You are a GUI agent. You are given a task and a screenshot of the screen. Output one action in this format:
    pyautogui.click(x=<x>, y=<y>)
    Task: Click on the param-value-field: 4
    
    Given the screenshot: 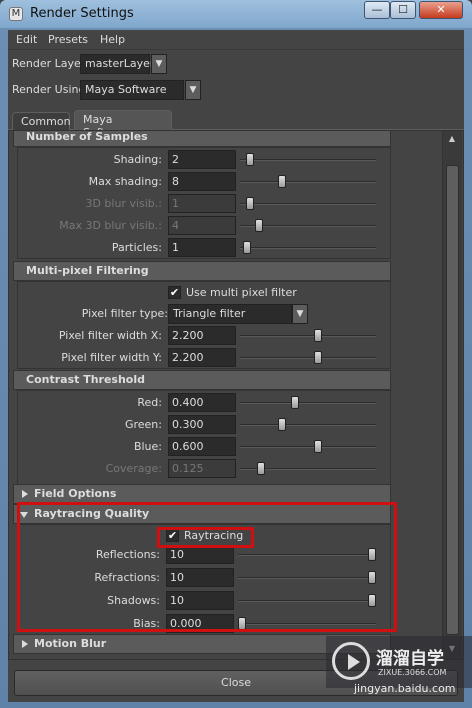 What is the action you would take?
    pyautogui.click(x=202, y=225)
    